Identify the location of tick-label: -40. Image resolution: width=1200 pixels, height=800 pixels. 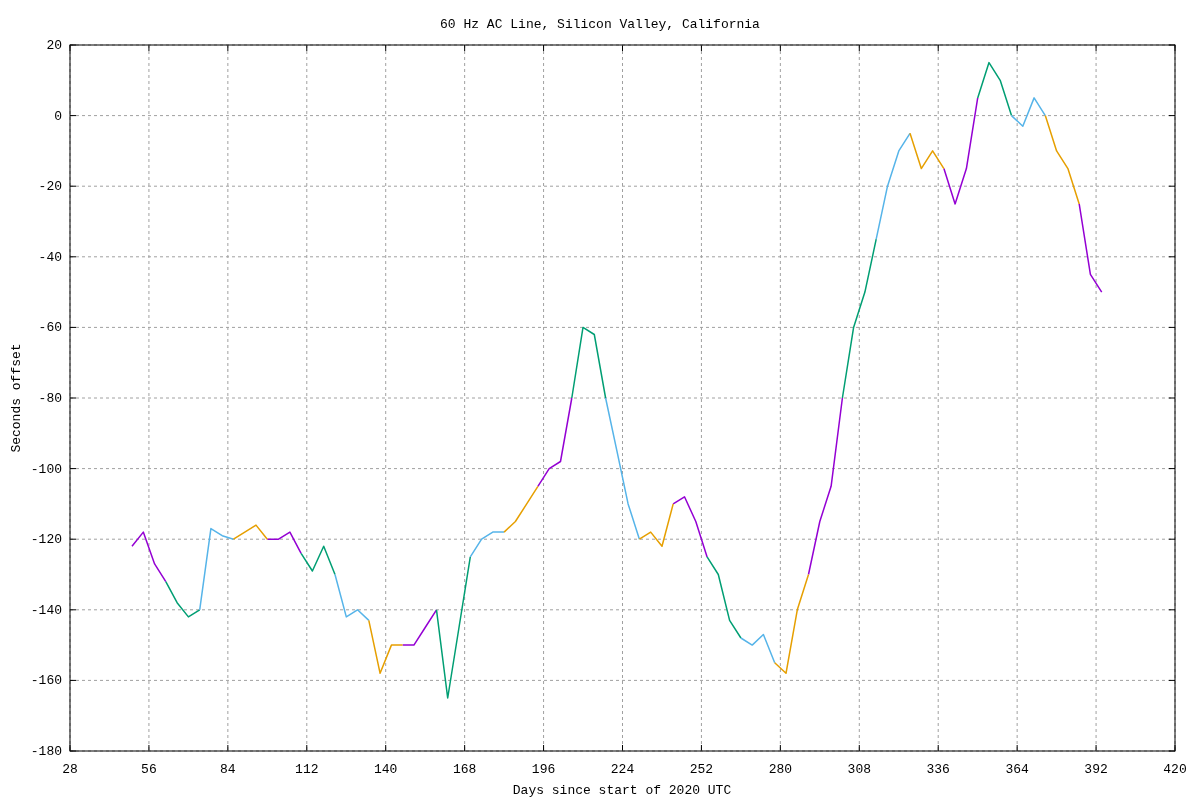
(50, 257).